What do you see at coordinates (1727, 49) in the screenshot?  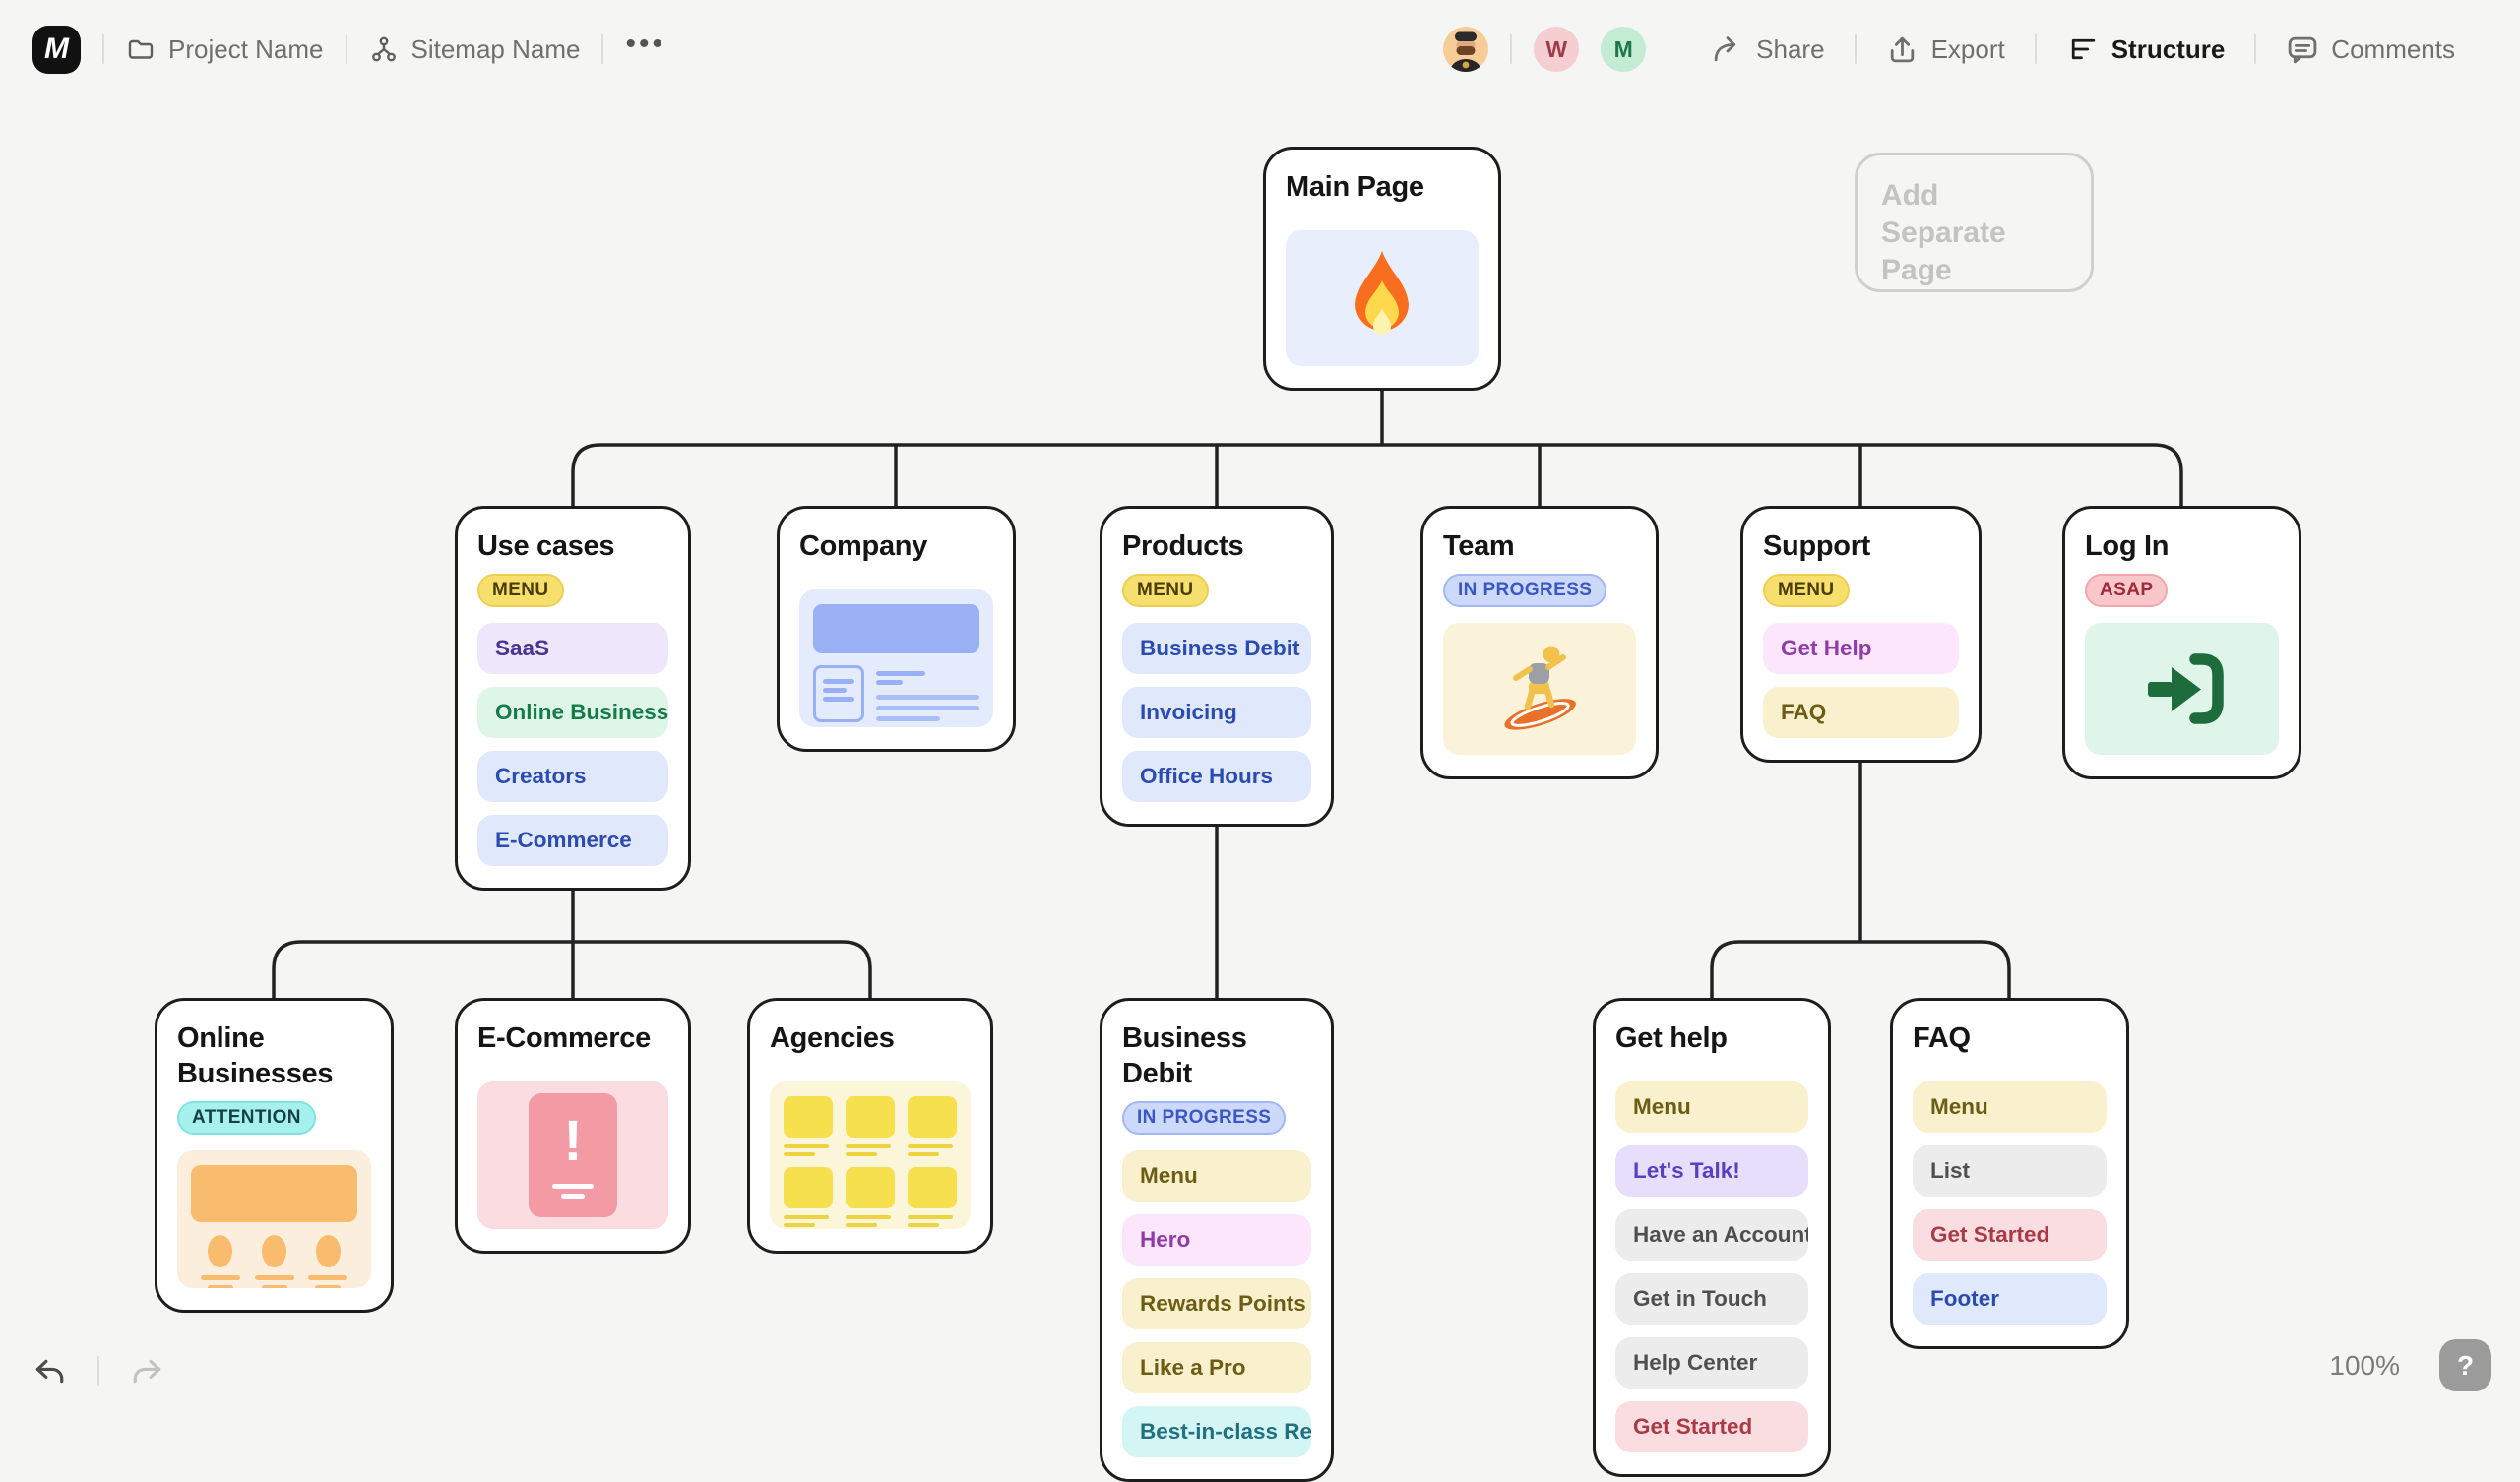 I see `share-icon` at bounding box center [1727, 49].